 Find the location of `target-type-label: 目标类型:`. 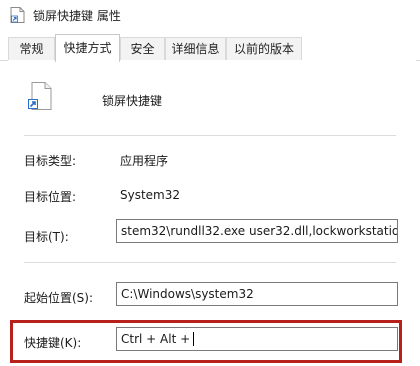

target-type-label: 目标类型: is located at coordinates (50, 161).